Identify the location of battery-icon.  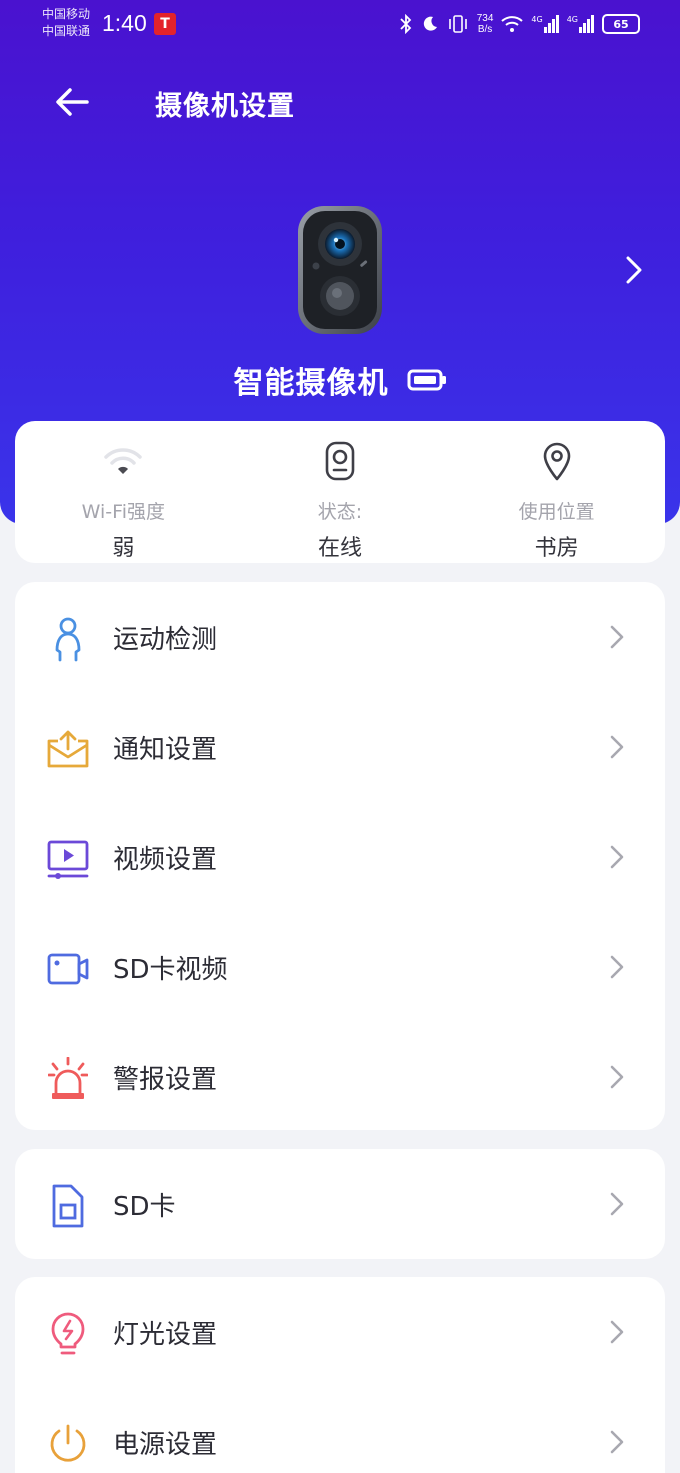
(426, 380).